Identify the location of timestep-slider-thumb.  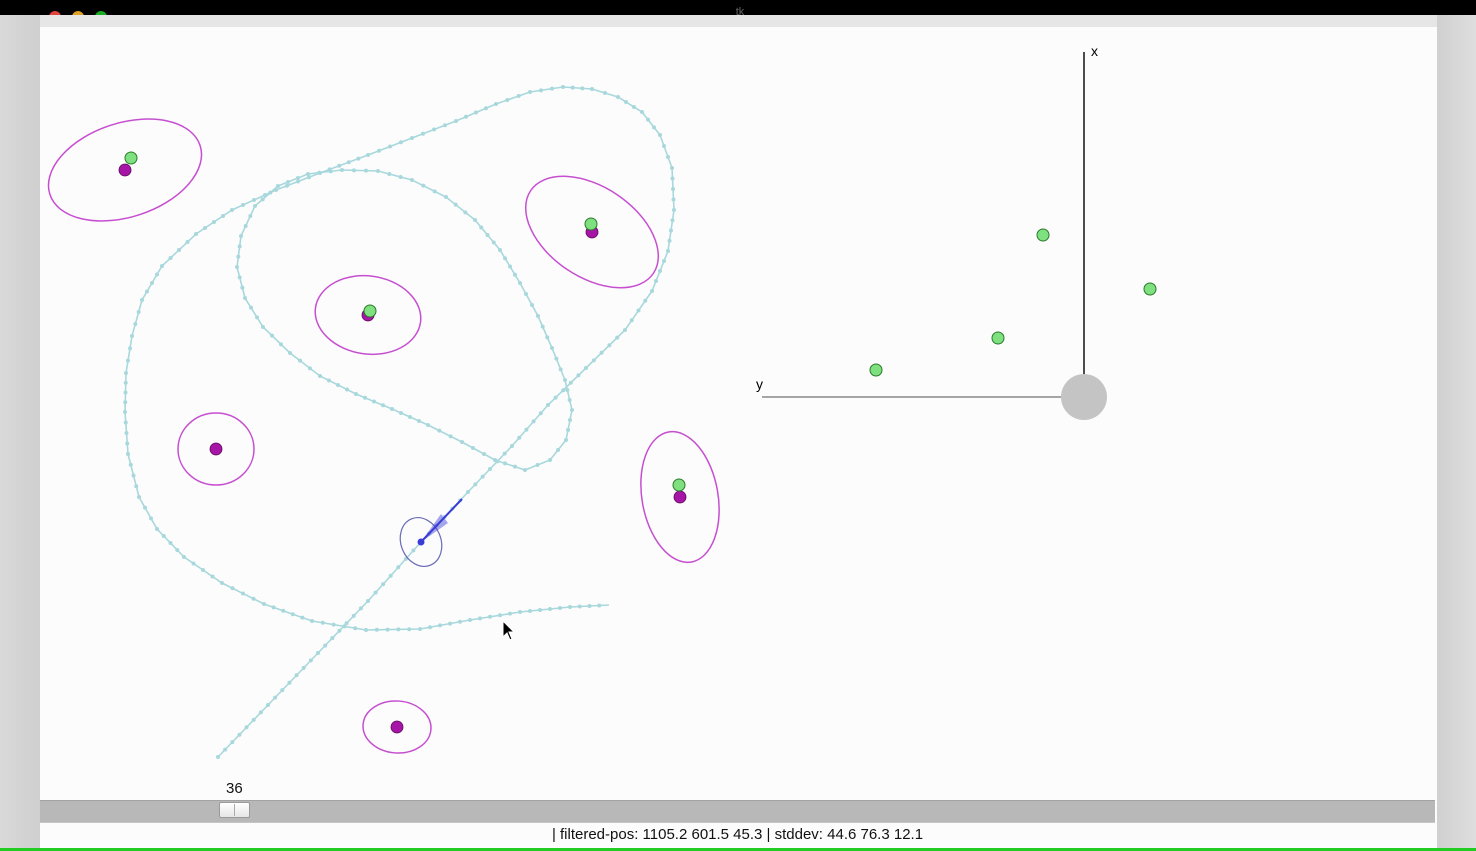
(234, 810).